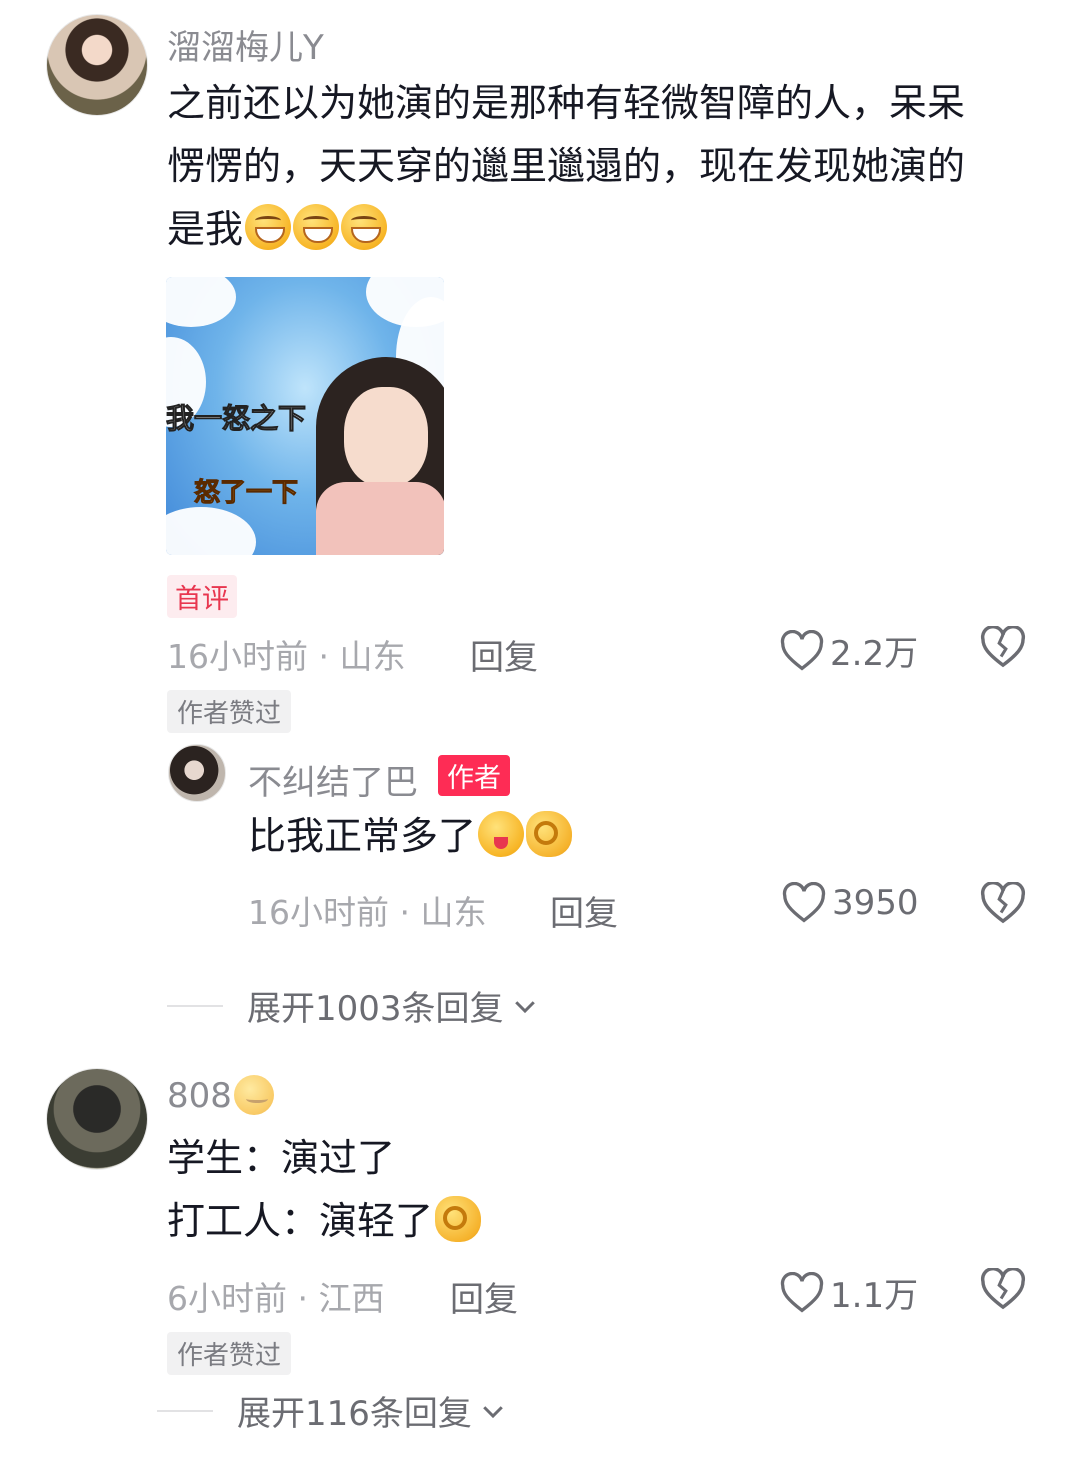  What do you see at coordinates (375, 1009) in the screenshot?
I see `expand-replies-label: 展开1003条回复` at bounding box center [375, 1009].